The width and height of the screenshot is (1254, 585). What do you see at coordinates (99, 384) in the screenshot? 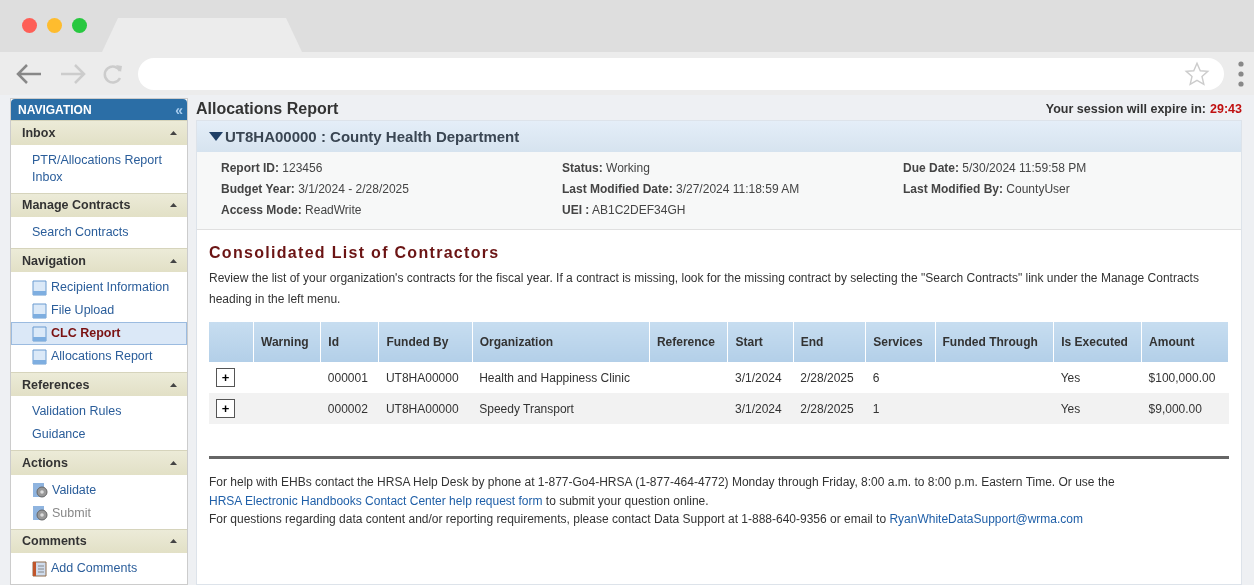
I see `section-header: References` at bounding box center [99, 384].